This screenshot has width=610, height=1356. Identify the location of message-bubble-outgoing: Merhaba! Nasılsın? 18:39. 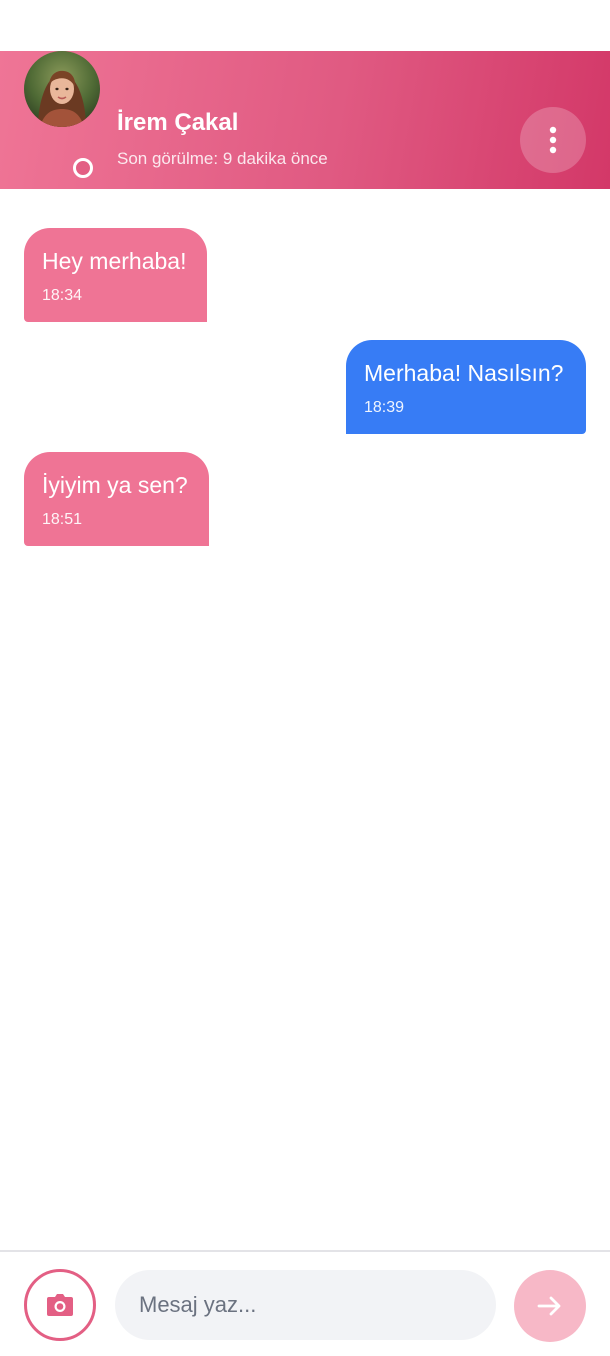
(466, 387).